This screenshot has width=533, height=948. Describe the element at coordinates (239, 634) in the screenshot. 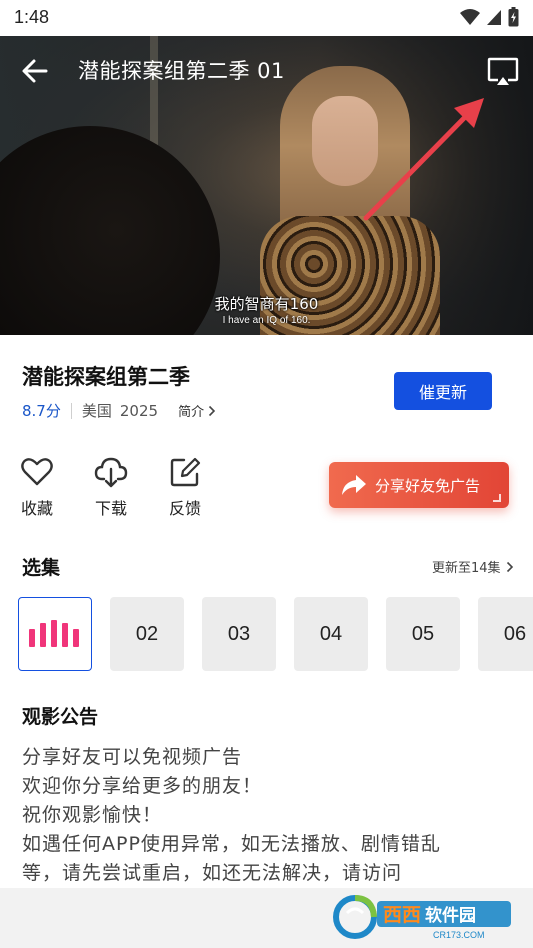

I see `episode-item: 03` at that location.